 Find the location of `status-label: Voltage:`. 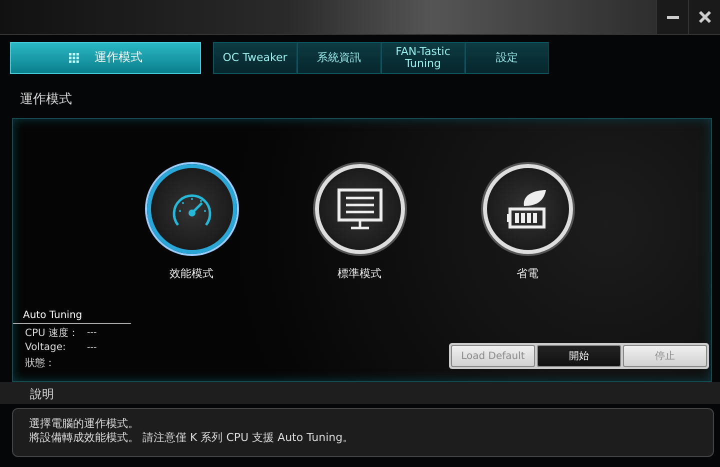

status-label: Voltage: is located at coordinates (46, 347).